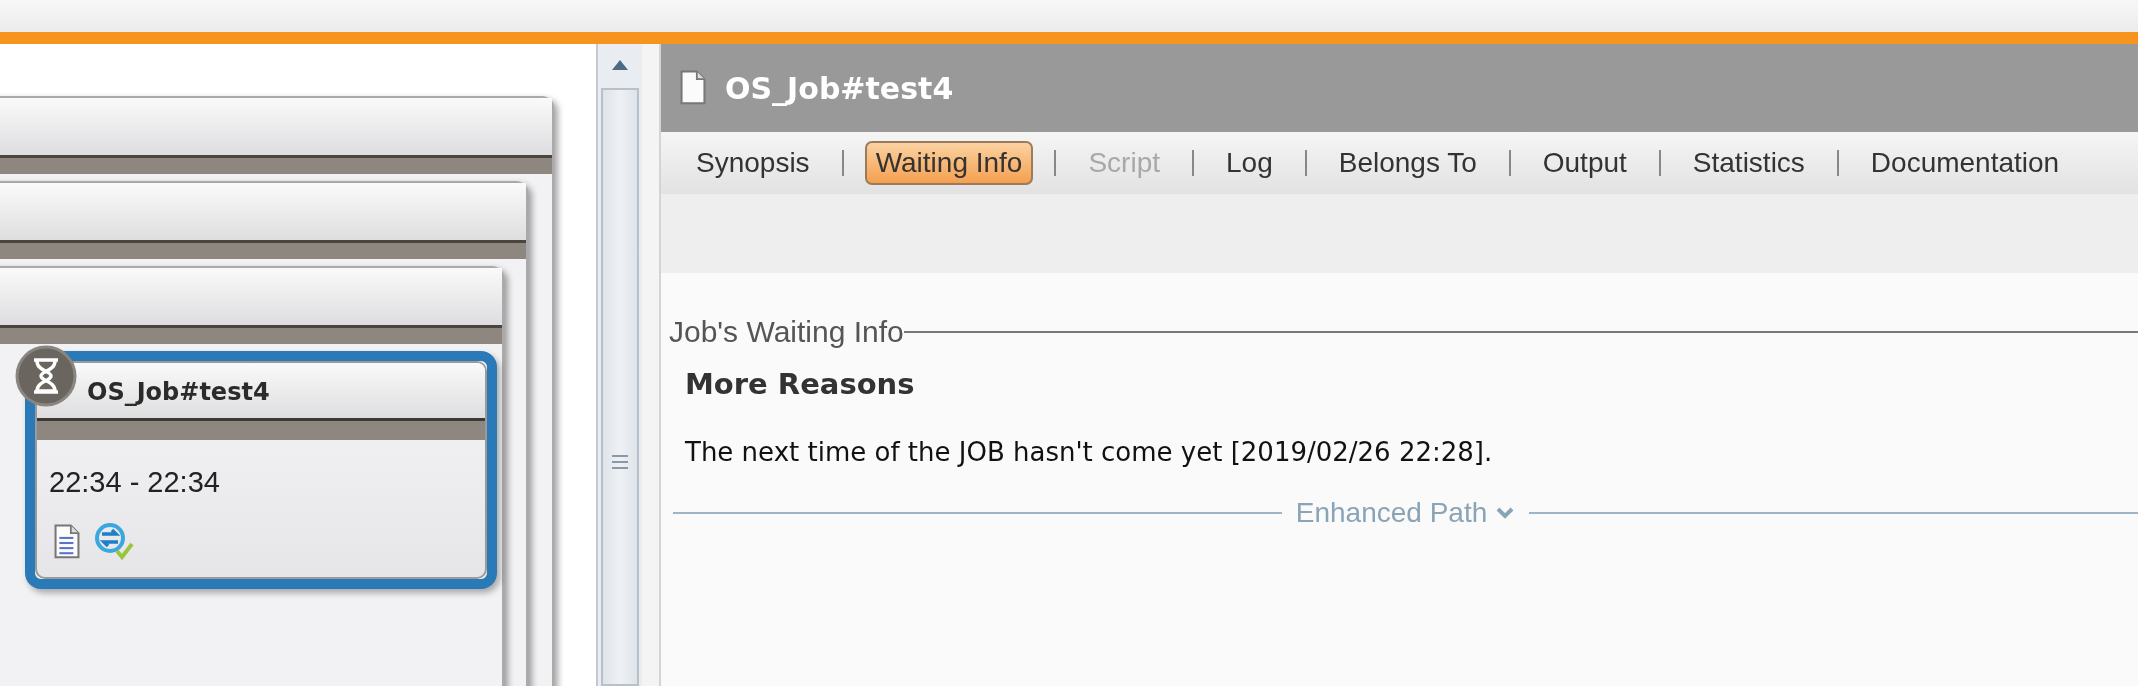 The width and height of the screenshot is (2138, 686). What do you see at coordinates (753, 163) in the screenshot?
I see `tab: Synopsis` at bounding box center [753, 163].